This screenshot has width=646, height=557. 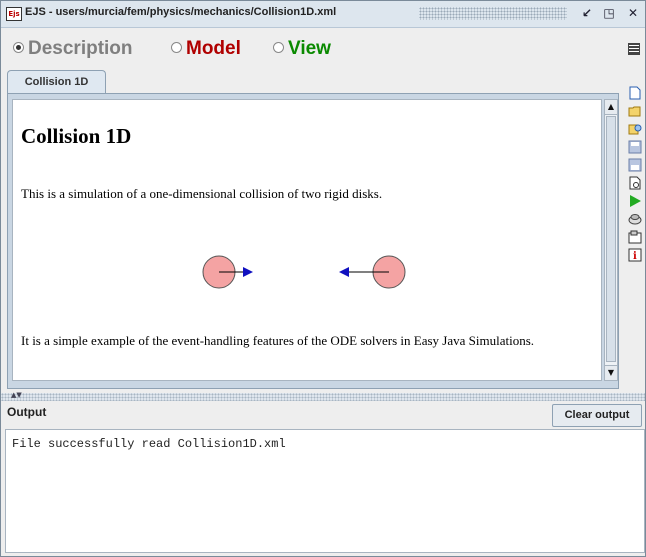 I want to click on search-icon, so click(x=635, y=182).